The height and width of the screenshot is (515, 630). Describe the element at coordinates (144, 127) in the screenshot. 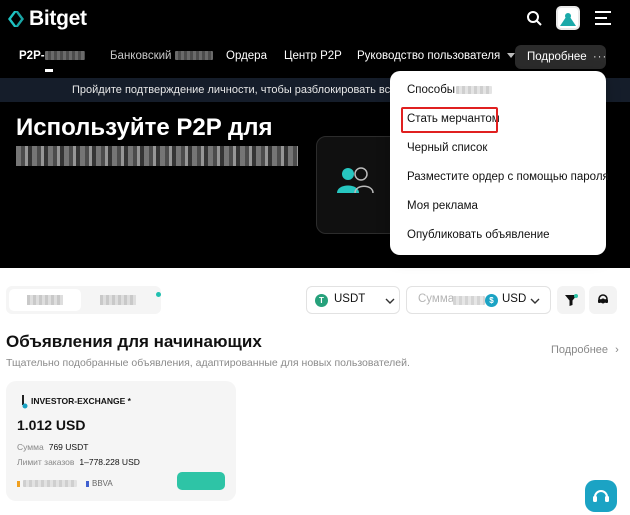

I see `hero-title: Используйте P2P для` at that location.